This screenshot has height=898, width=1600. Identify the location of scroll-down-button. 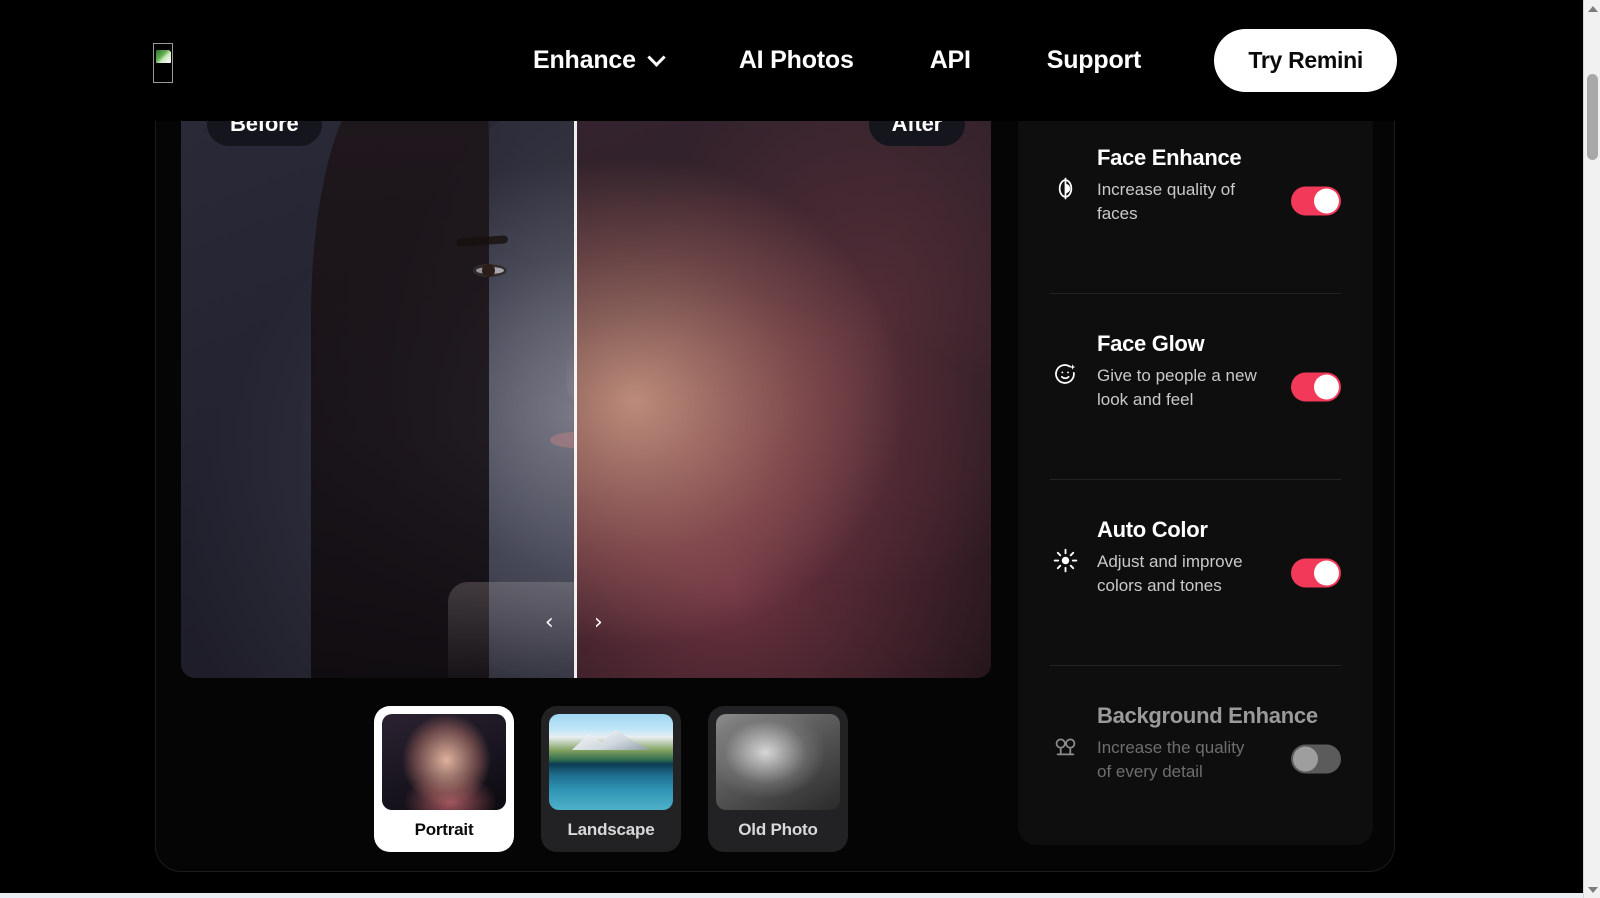
(1592, 889).